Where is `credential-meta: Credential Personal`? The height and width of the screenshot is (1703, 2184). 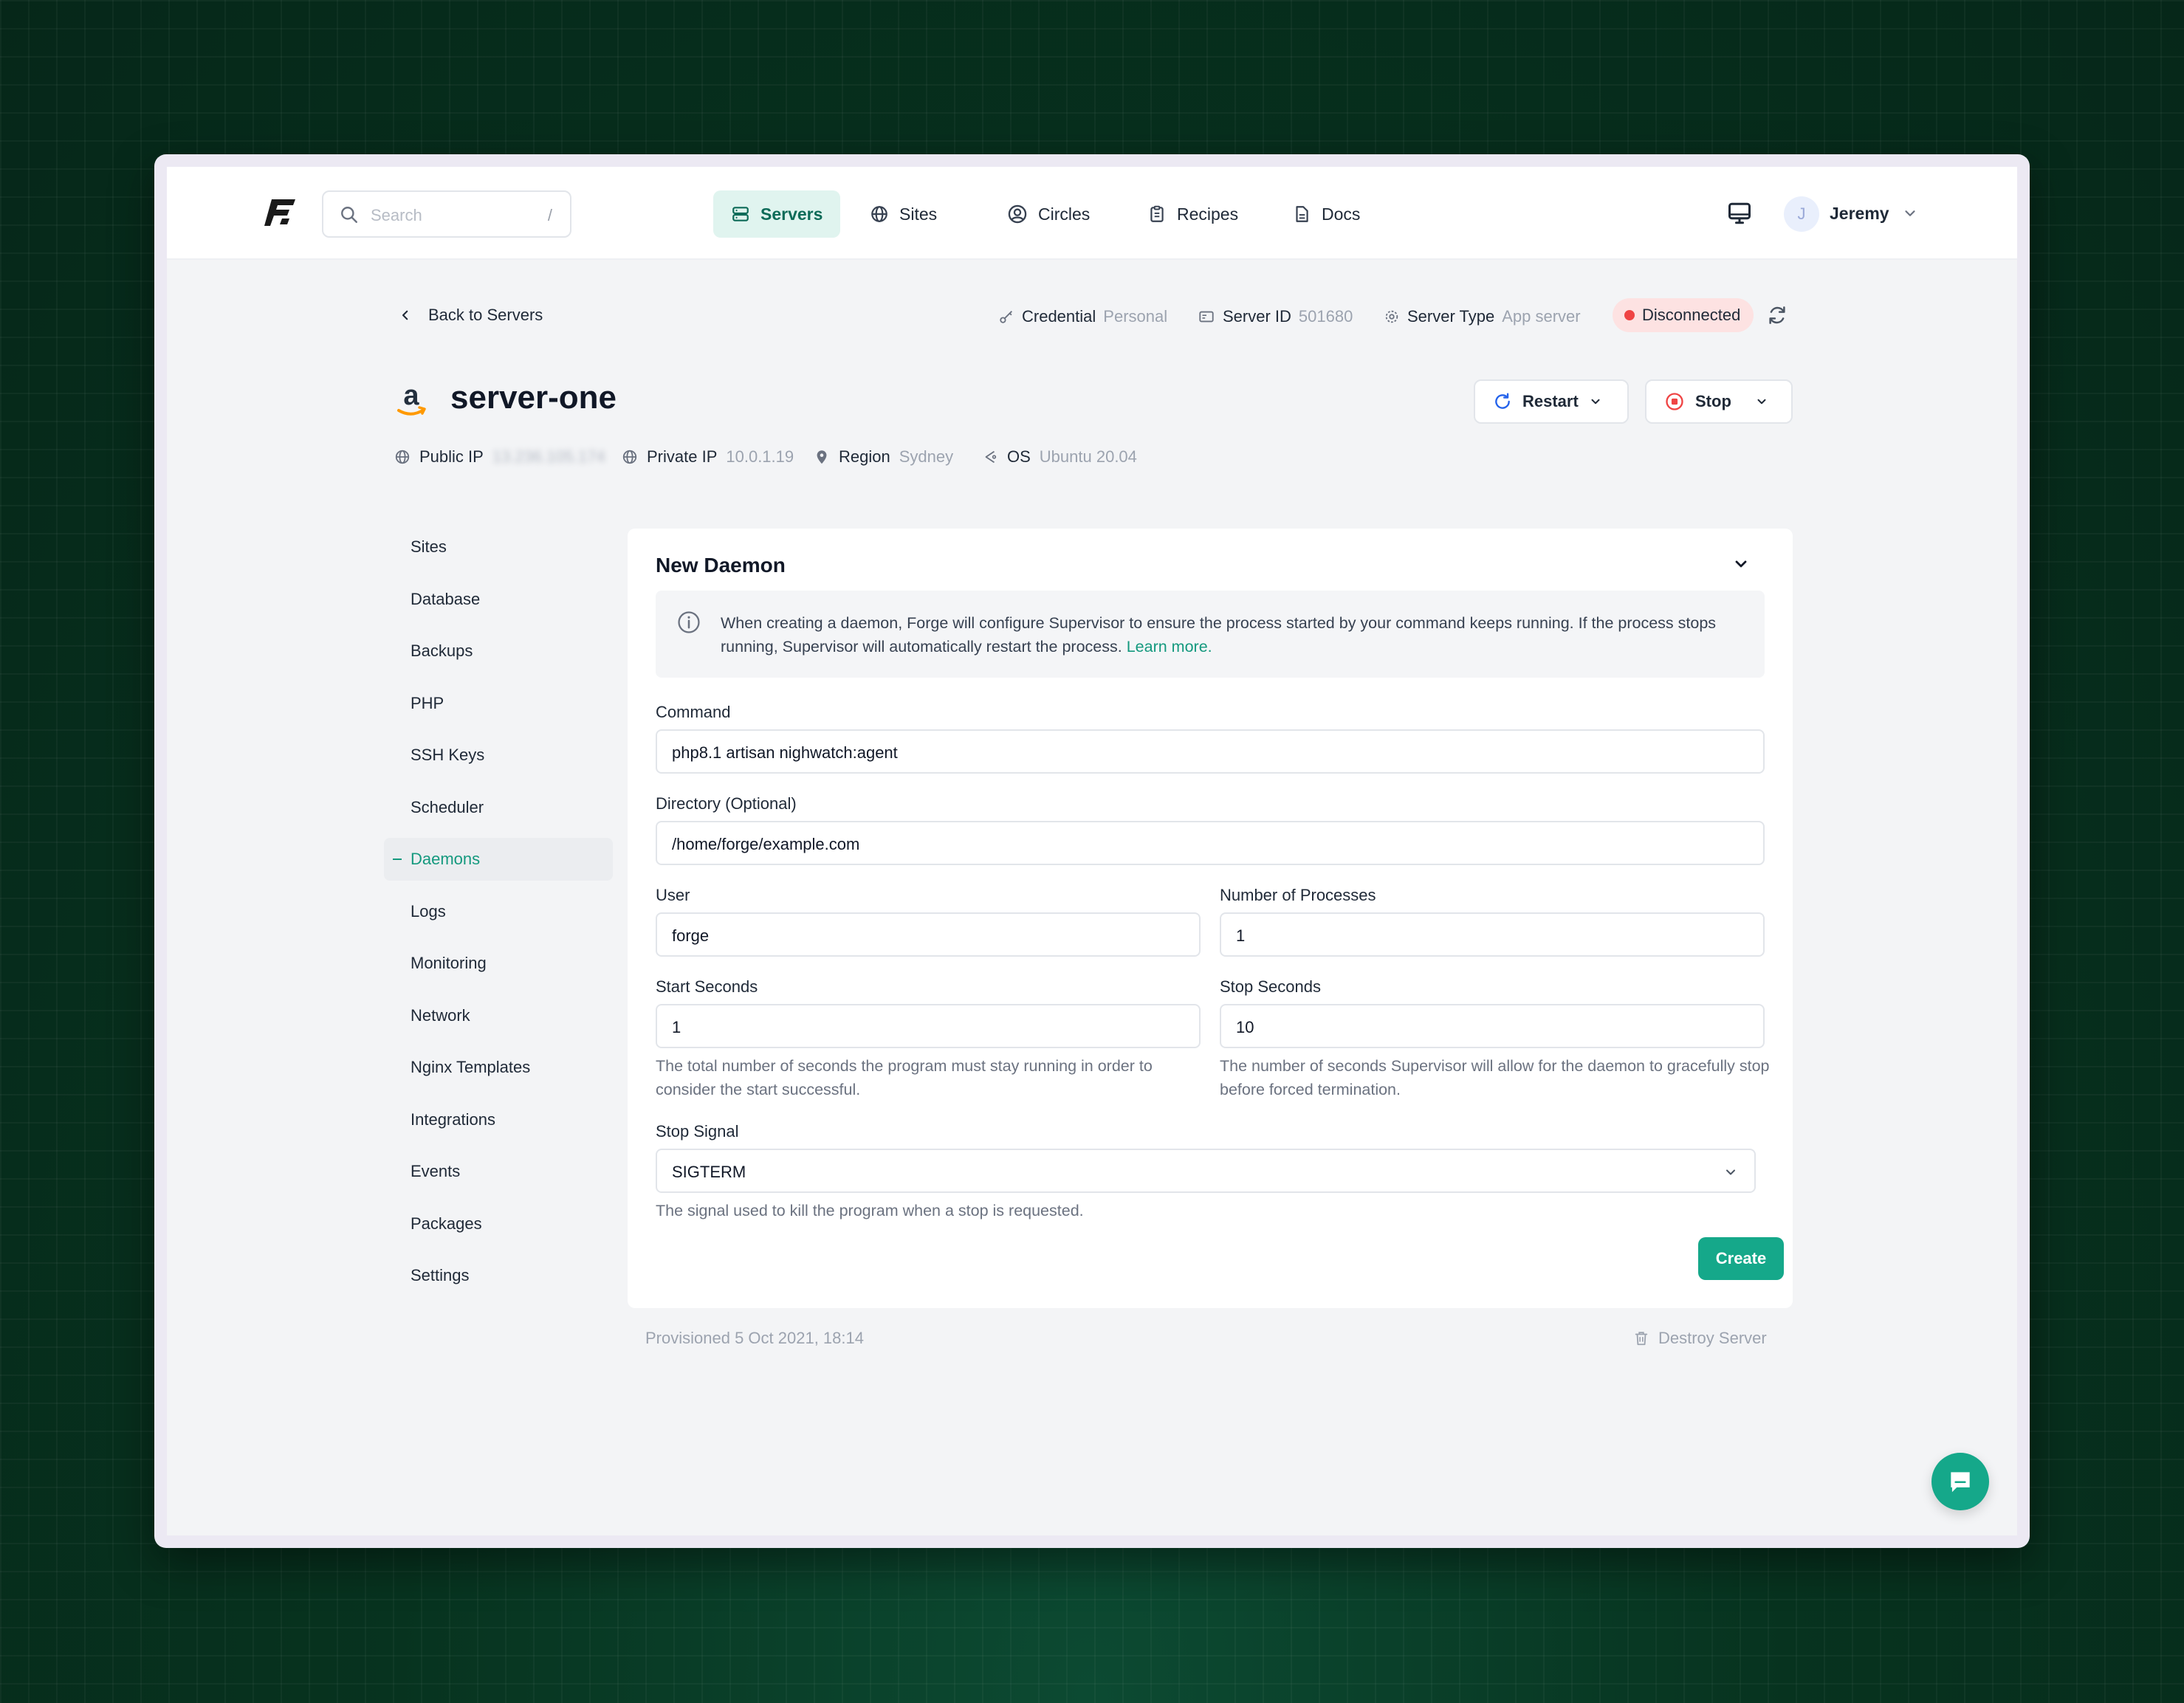
credential-meta: Credential Personal is located at coordinates (1083, 316).